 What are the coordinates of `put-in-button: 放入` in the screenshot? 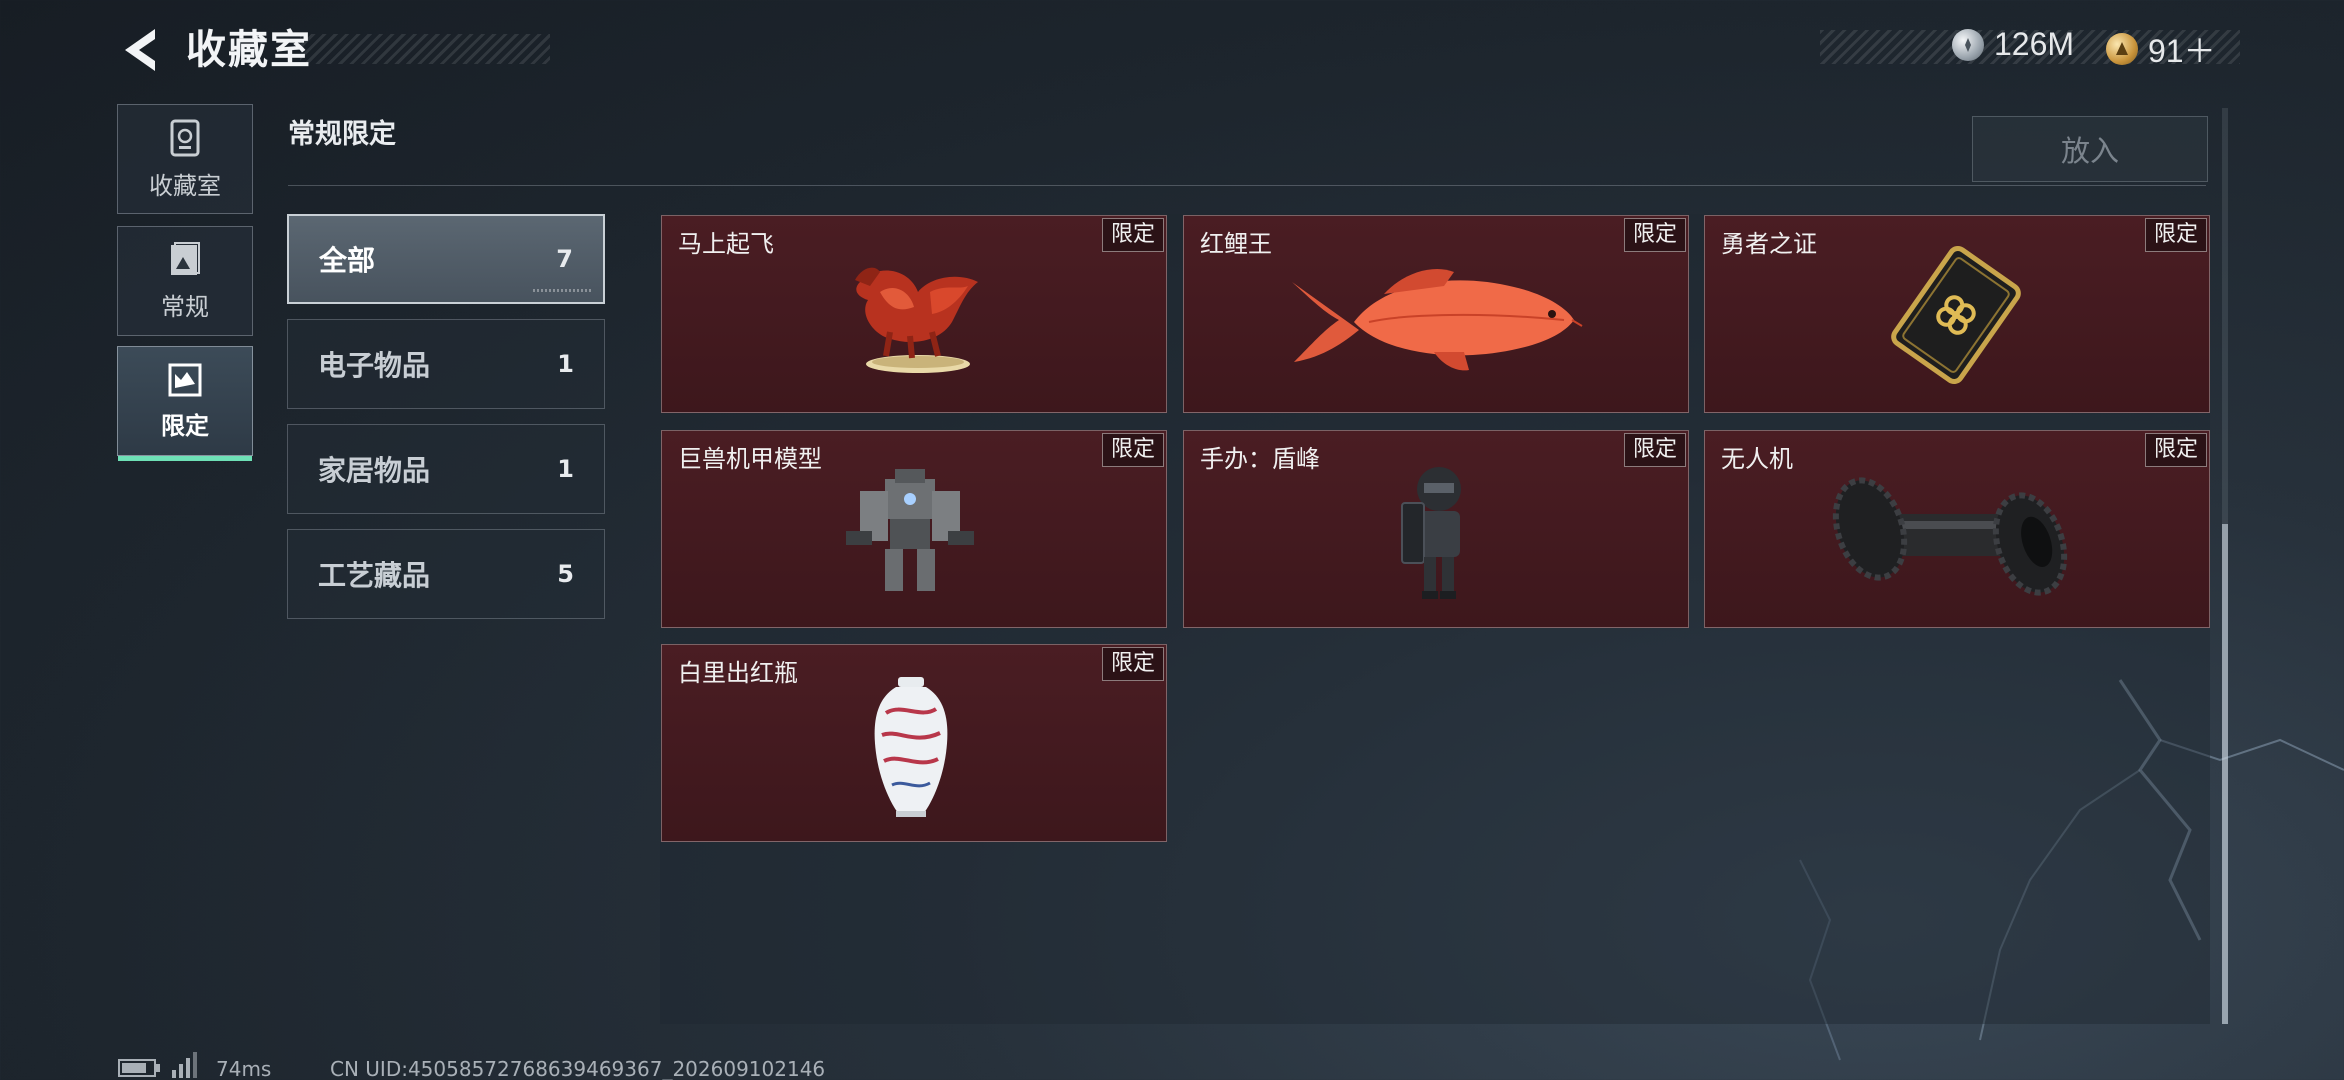 It's located at (2090, 149).